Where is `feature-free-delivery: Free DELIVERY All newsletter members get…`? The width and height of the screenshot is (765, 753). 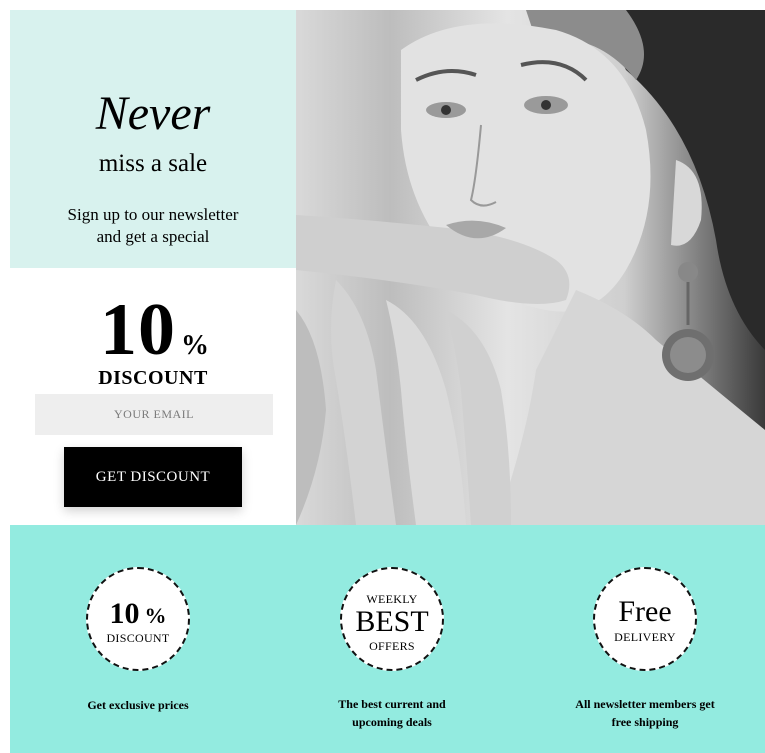
feature-free-delivery: Free DELIVERY All newsletter members get… is located at coordinates (645, 639).